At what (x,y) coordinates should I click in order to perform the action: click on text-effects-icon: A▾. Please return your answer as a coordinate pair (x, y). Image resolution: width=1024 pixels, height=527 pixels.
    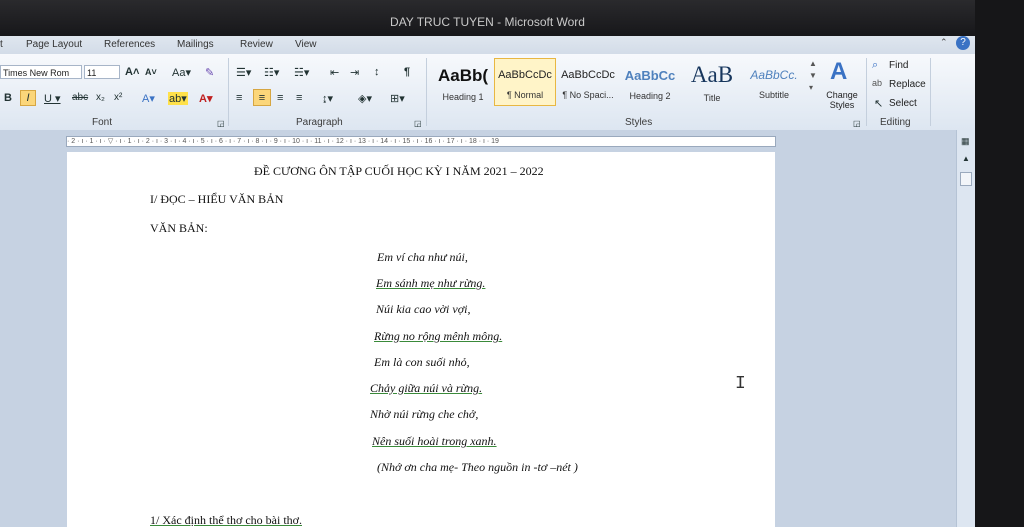
    Looking at the image, I should click on (148, 98).